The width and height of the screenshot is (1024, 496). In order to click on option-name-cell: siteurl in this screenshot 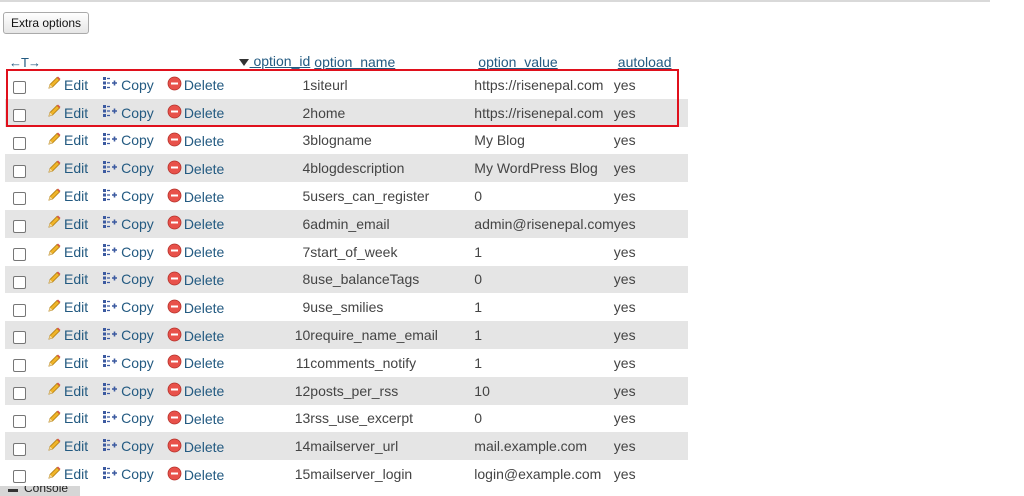, I will do `click(392, 84)`.